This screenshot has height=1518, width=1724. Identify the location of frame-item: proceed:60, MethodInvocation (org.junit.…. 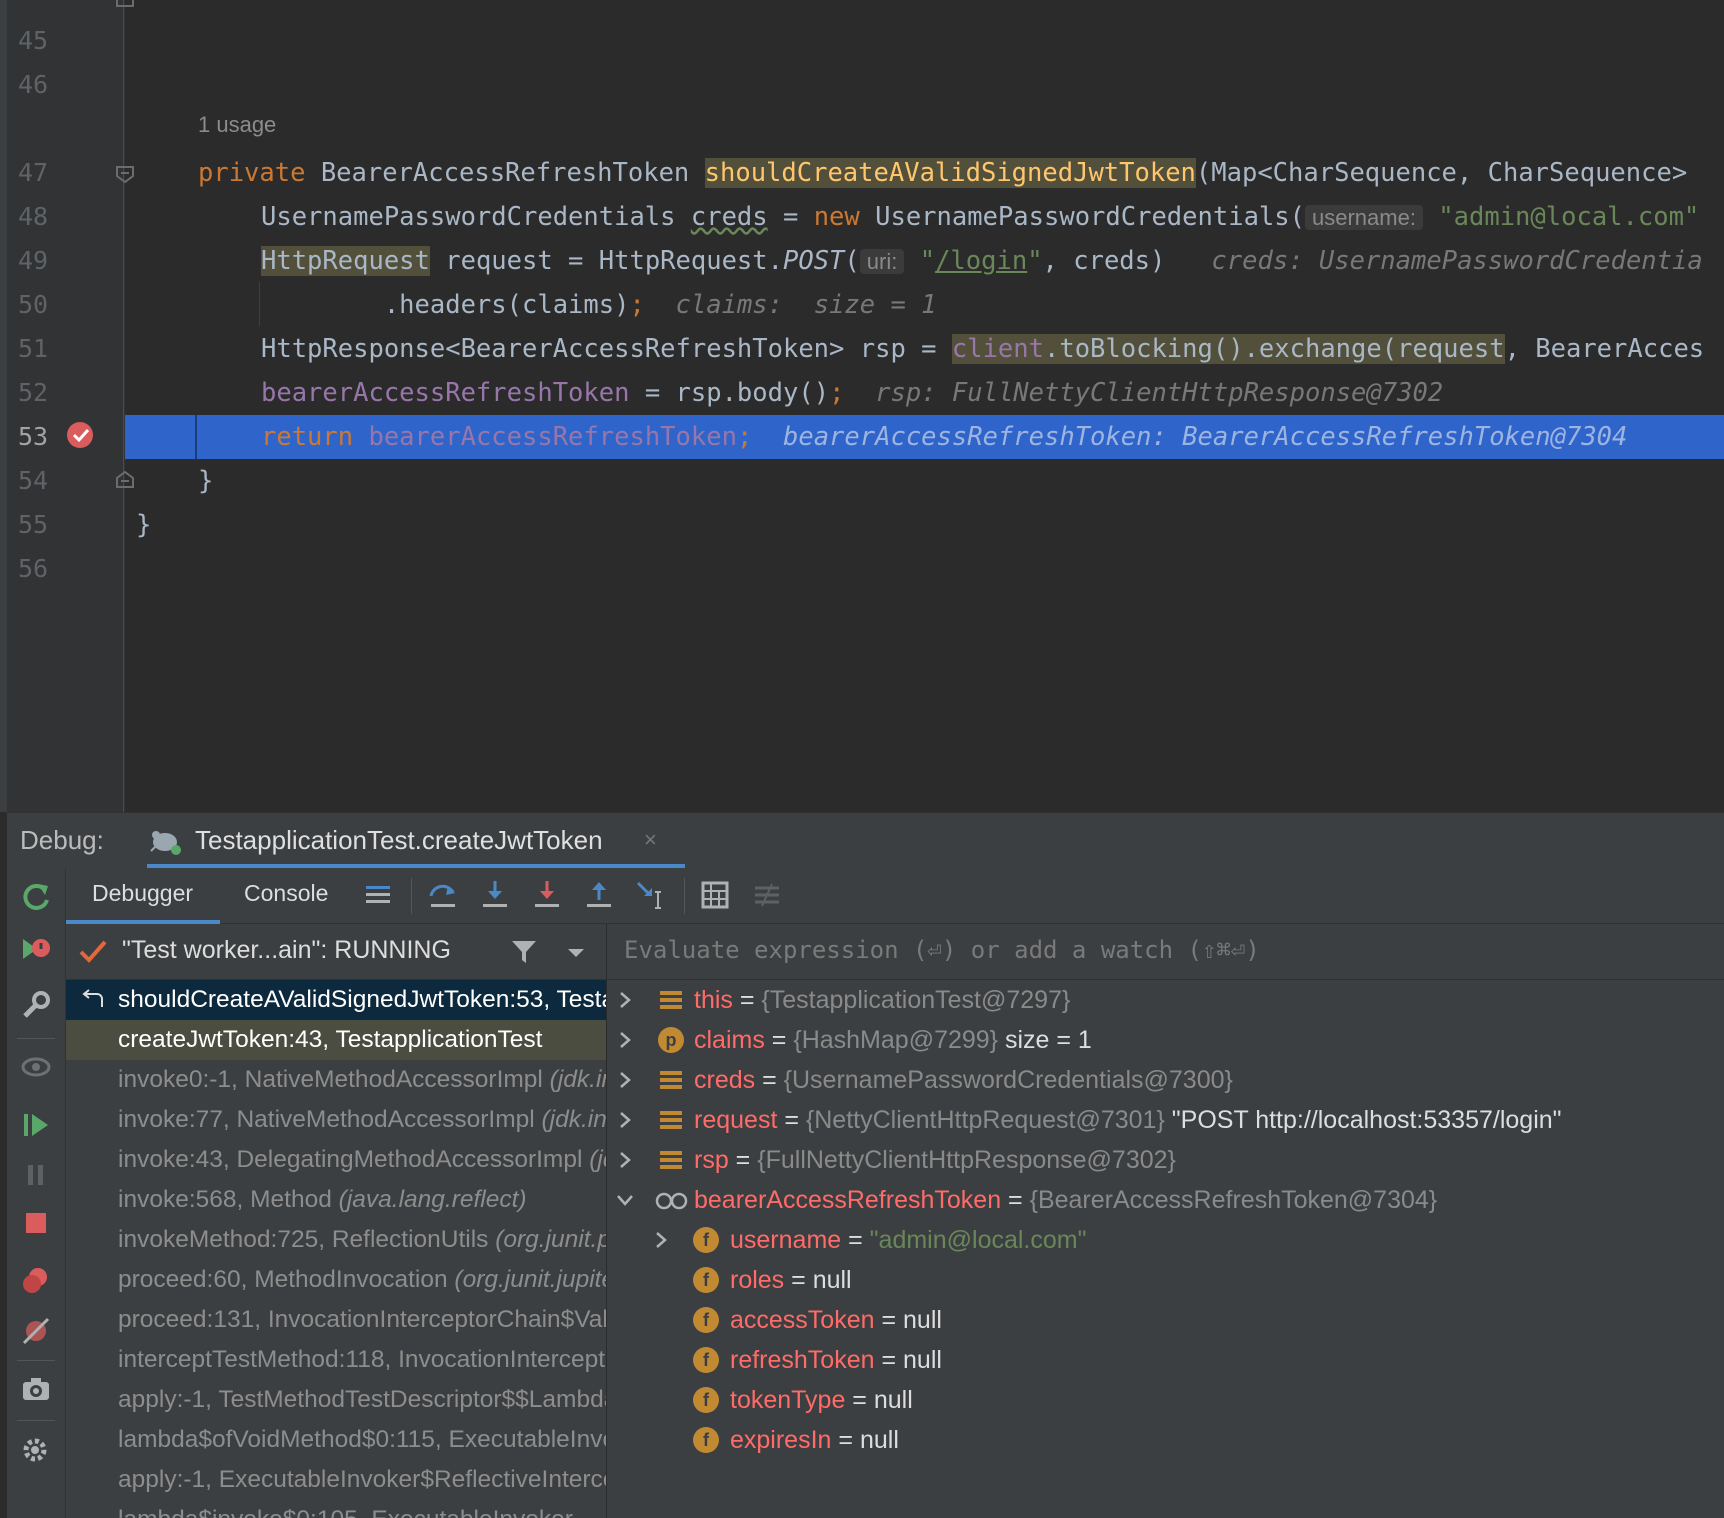
(336, 1280).